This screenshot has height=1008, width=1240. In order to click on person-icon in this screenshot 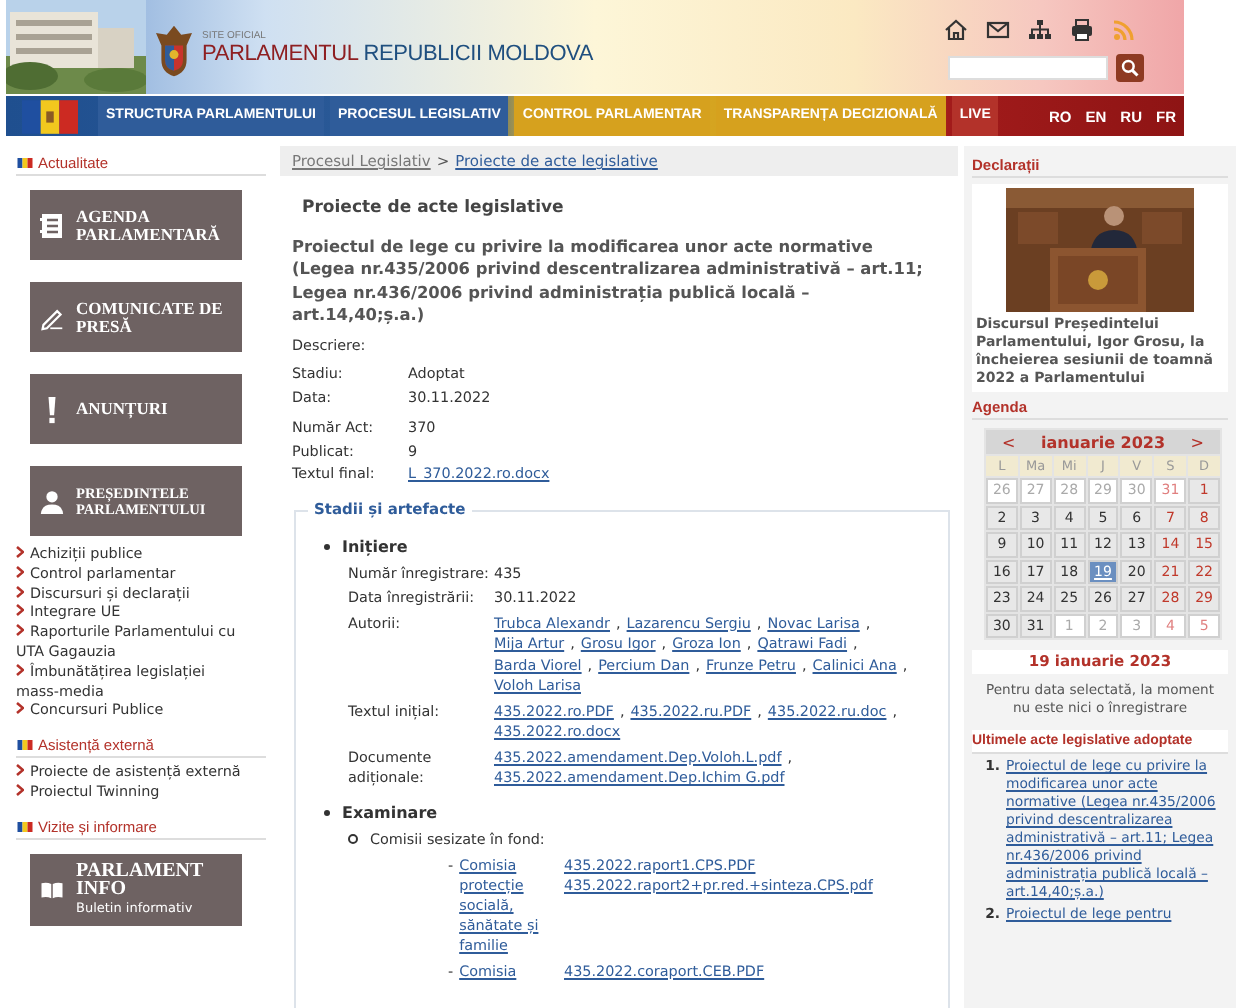, I will do `click(52, 501)`.